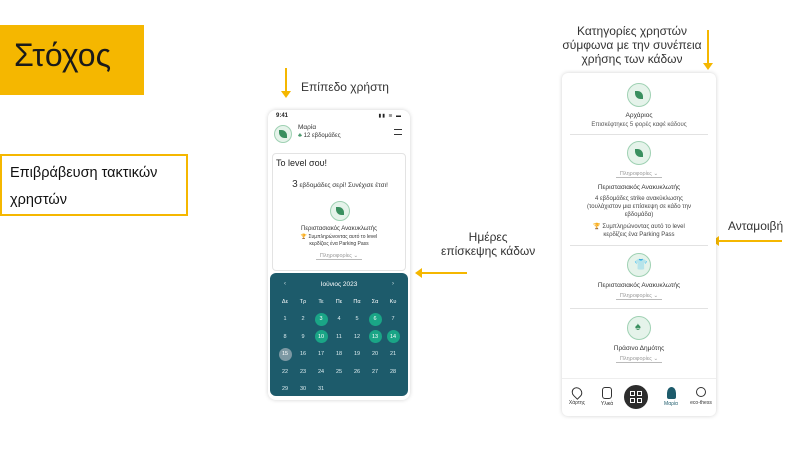 This screenshot has width=800, height=450. Describe the element at coordinates (303, 372) in the screenshot. I see `calendar-day: 23` at that location.